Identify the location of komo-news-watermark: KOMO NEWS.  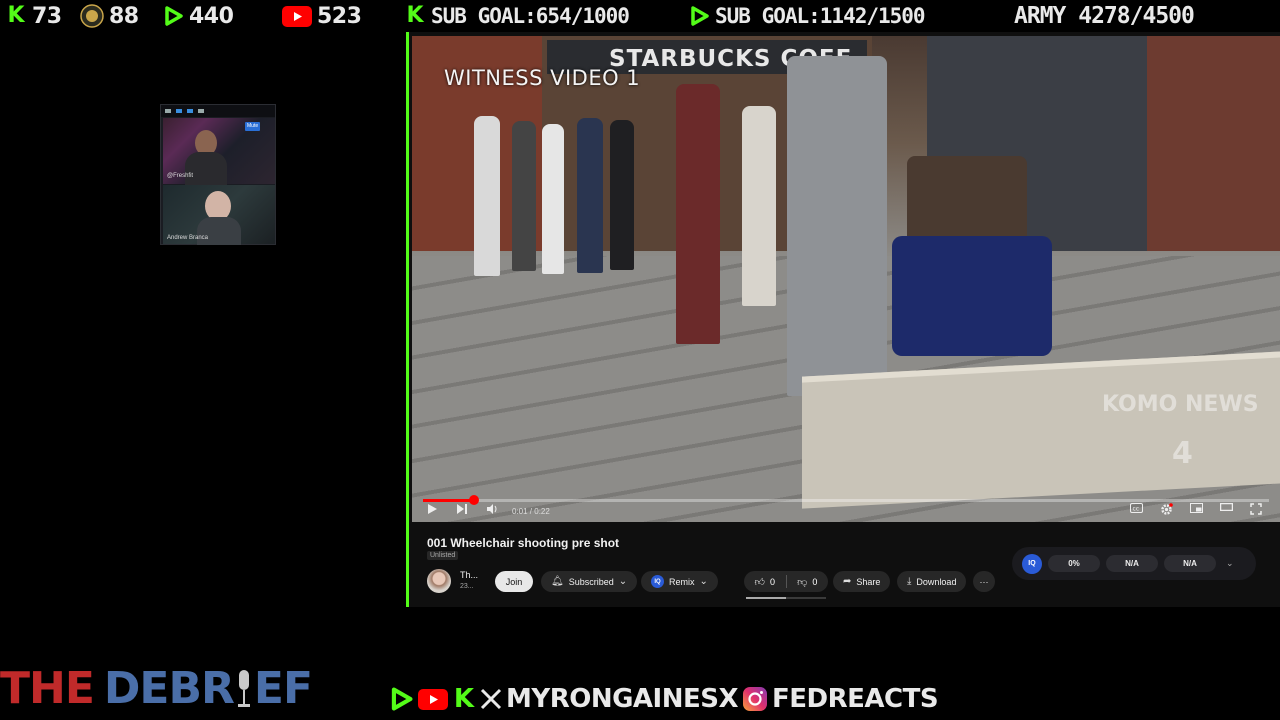
(1180, 404).